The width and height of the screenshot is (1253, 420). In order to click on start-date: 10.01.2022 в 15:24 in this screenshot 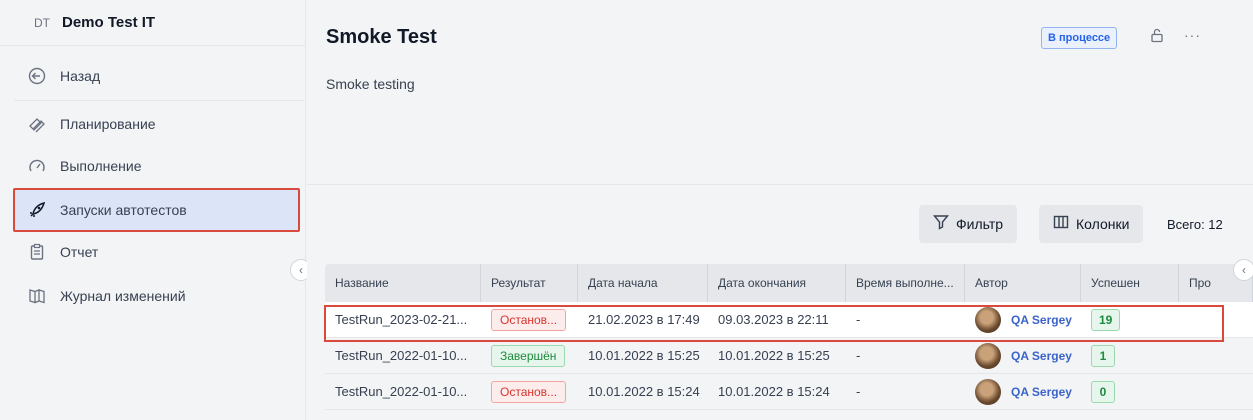, I will do `click(644, 391)`.